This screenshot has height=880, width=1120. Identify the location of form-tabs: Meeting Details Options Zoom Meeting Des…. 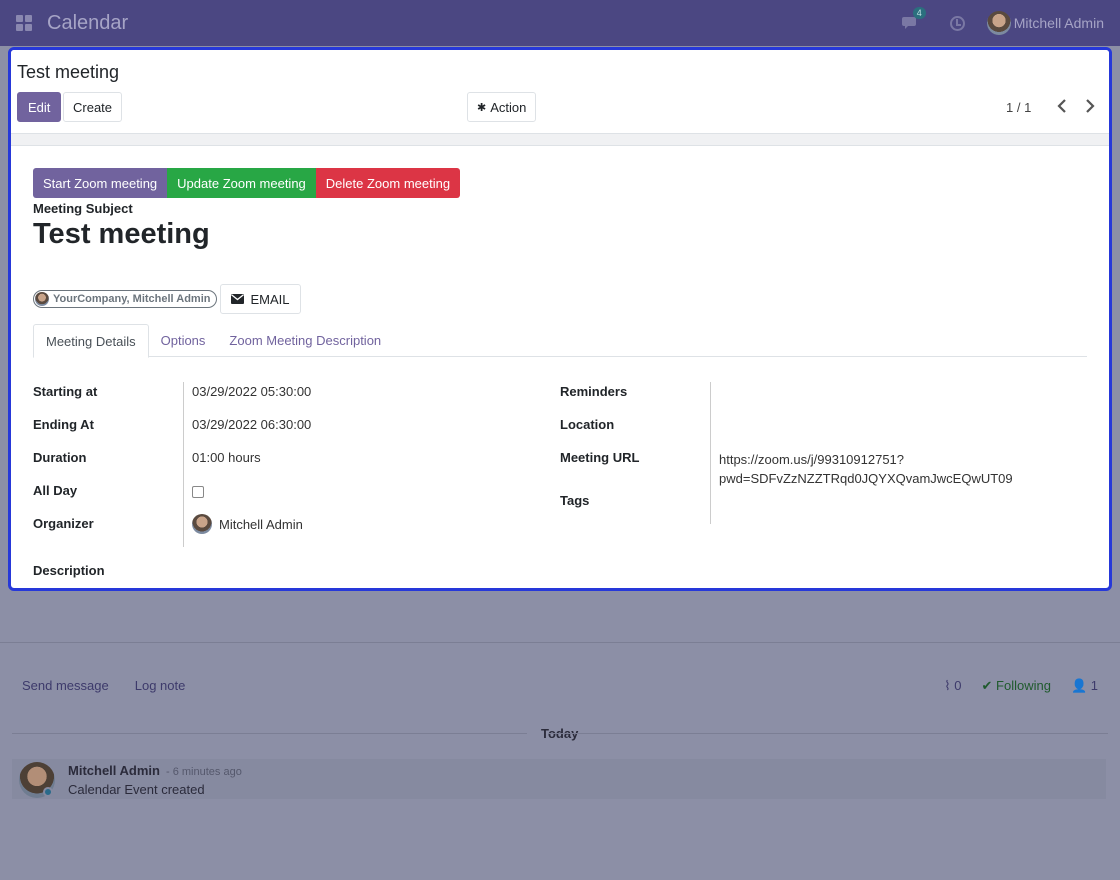
(560, 341).